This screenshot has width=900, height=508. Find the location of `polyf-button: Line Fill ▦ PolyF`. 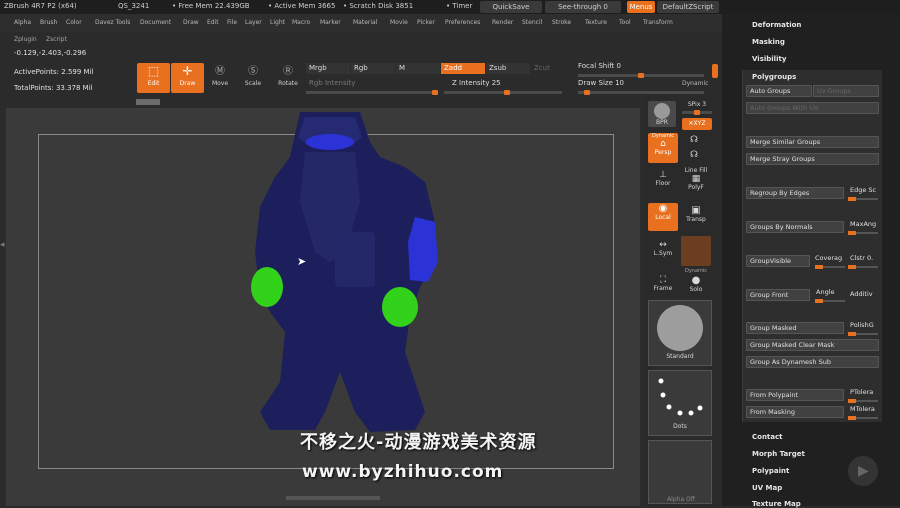

polyf-button: Line Fill ▦ PolyF is located at coordinates (696, 179).